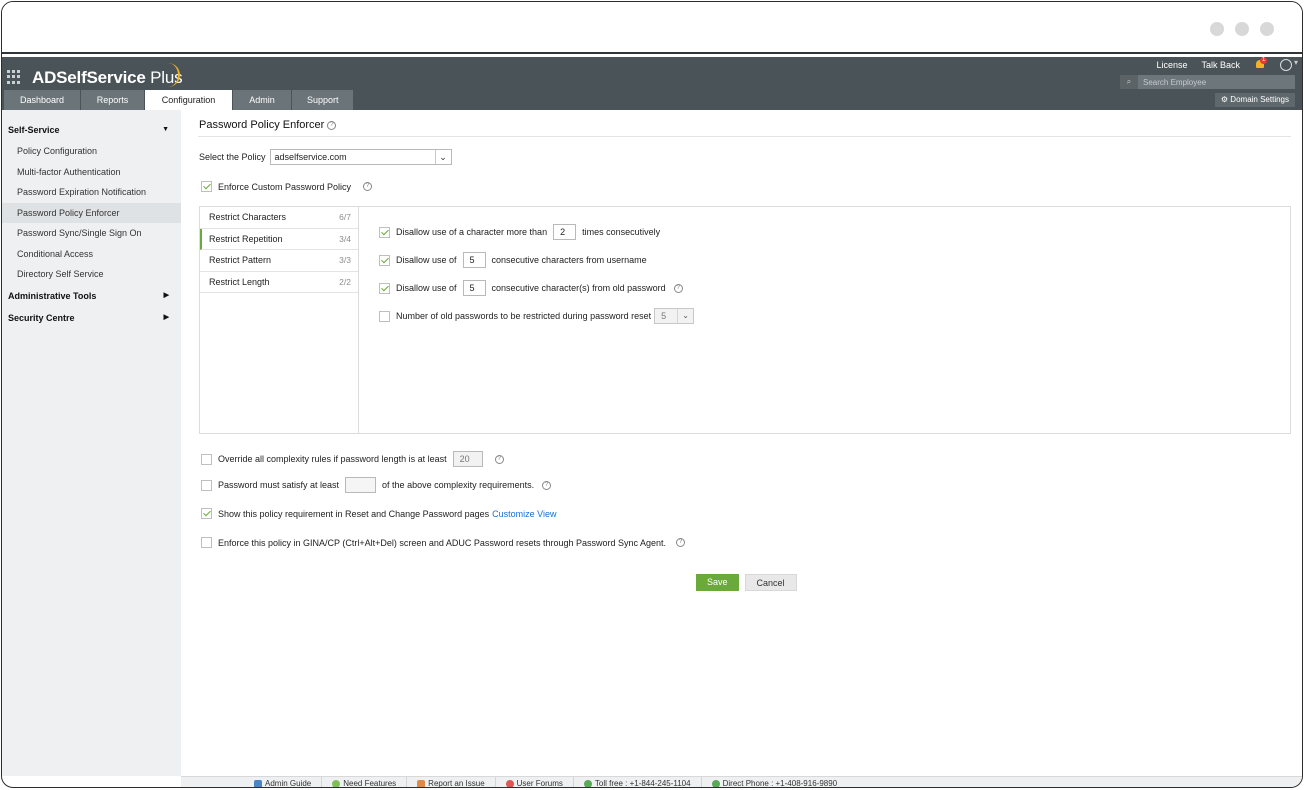 Image resolution: width=1304 pixels, height=790 pixels. Describe the element at coordinates (91, 296) in the screenshot. I see `sidebar-section-administrative-tools: Administrative Tools ▶` at that location.